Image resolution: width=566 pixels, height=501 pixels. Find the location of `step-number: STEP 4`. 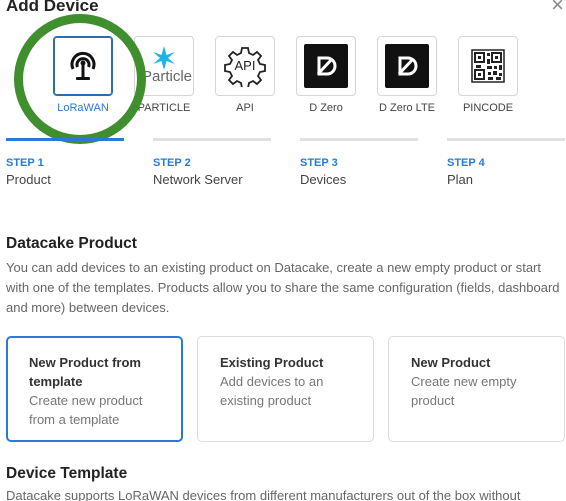

step-number: STEP 4 is located at coordinates (466, 163).